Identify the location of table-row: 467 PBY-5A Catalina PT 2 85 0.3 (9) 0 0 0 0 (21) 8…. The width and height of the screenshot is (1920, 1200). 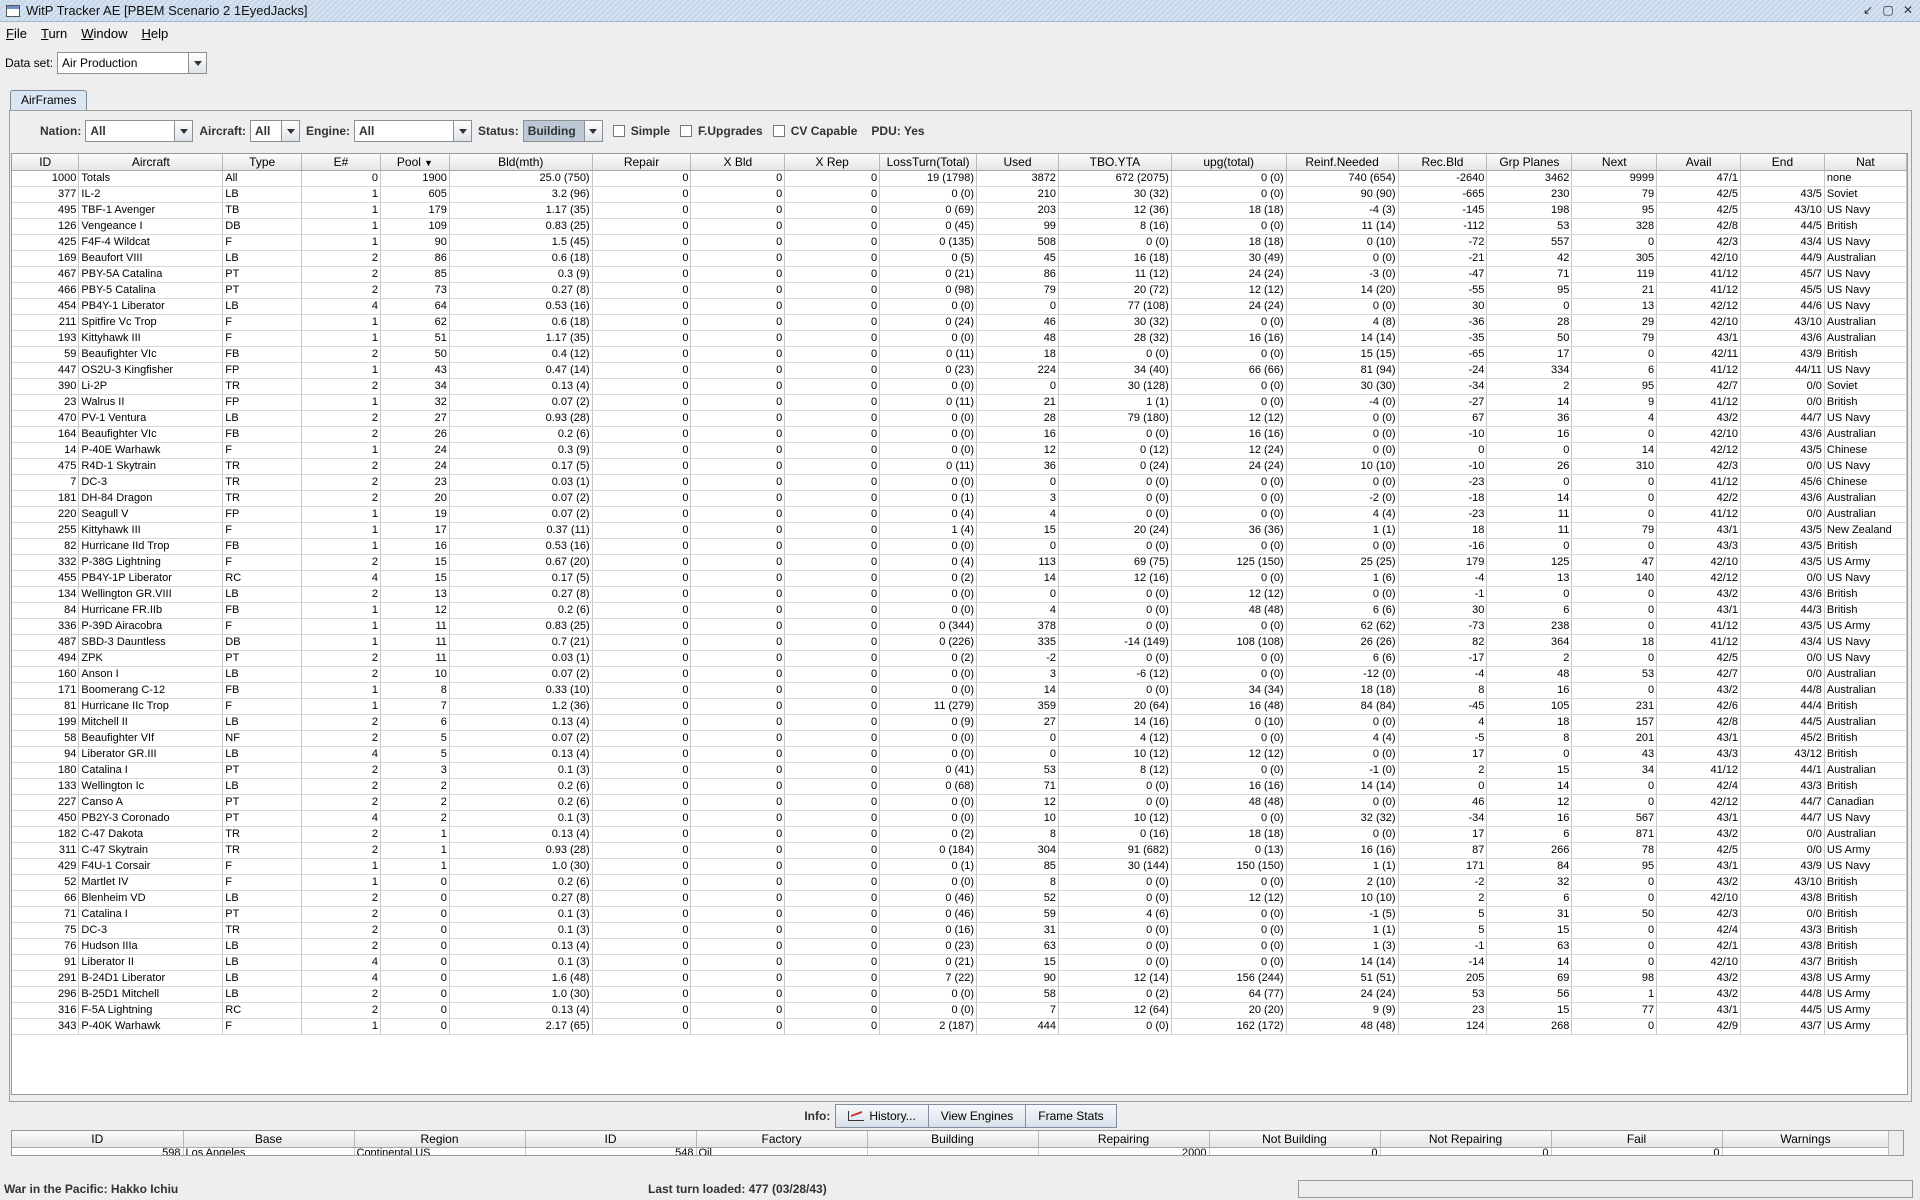
(959, 274).